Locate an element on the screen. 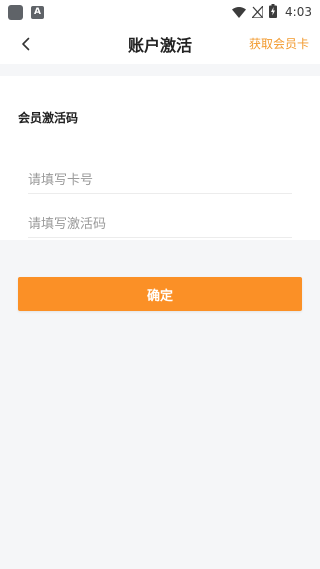  status-time: 4:03 is located at coordinates (298, 12).